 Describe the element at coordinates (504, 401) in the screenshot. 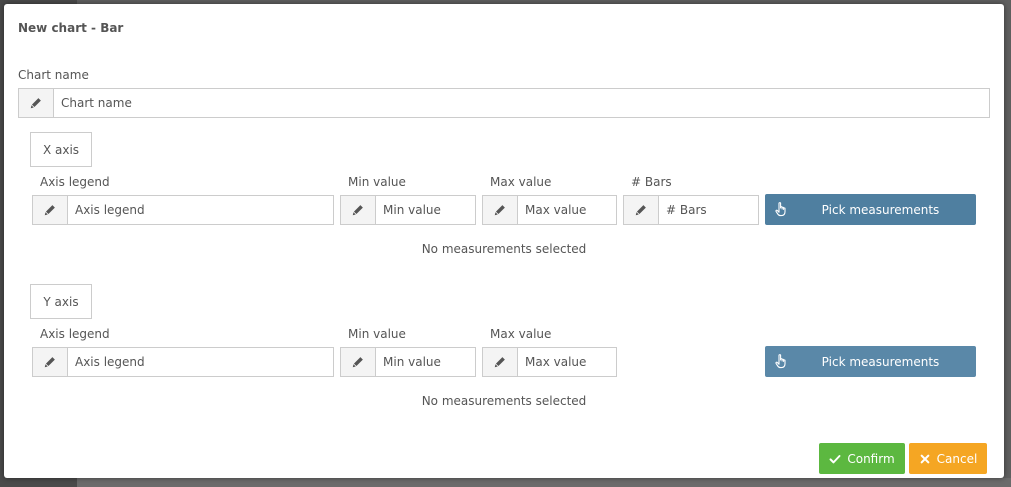

I see `y-no-measurements-message: No measurements selected` at that location.